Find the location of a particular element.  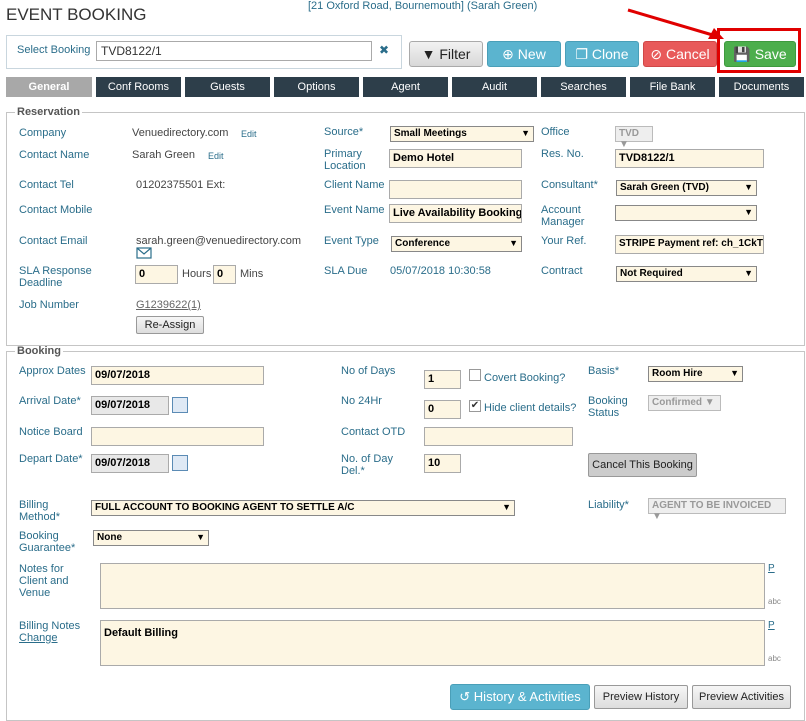

copy-icon: ❐ is located at coordinates (582, 54).